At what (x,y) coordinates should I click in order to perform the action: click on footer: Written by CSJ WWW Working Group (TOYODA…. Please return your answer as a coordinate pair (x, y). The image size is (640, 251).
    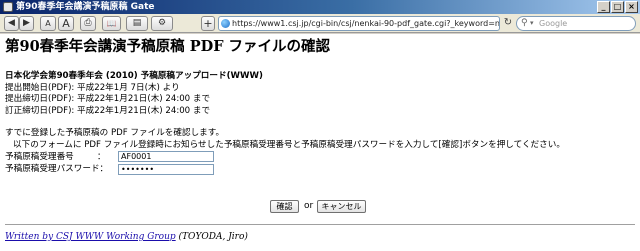
    Looking at the image, I should click on (126, 237).